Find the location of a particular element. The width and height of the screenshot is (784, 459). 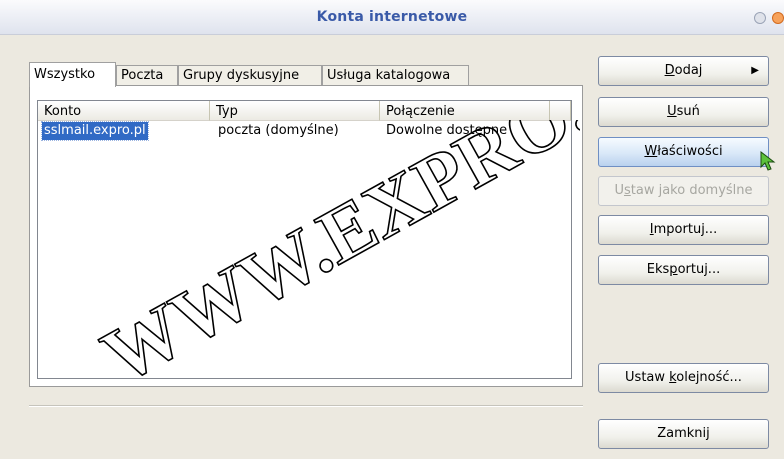

remove-button: Usuń is located at coordinates (683, 112).